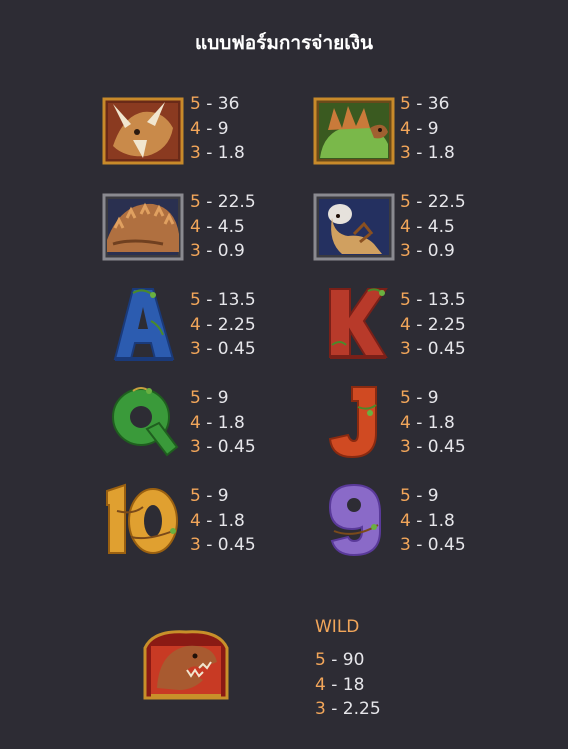  Describe the element at coordinates (354, 323) in the screenshot. I see `letter-k-icon` at that location.